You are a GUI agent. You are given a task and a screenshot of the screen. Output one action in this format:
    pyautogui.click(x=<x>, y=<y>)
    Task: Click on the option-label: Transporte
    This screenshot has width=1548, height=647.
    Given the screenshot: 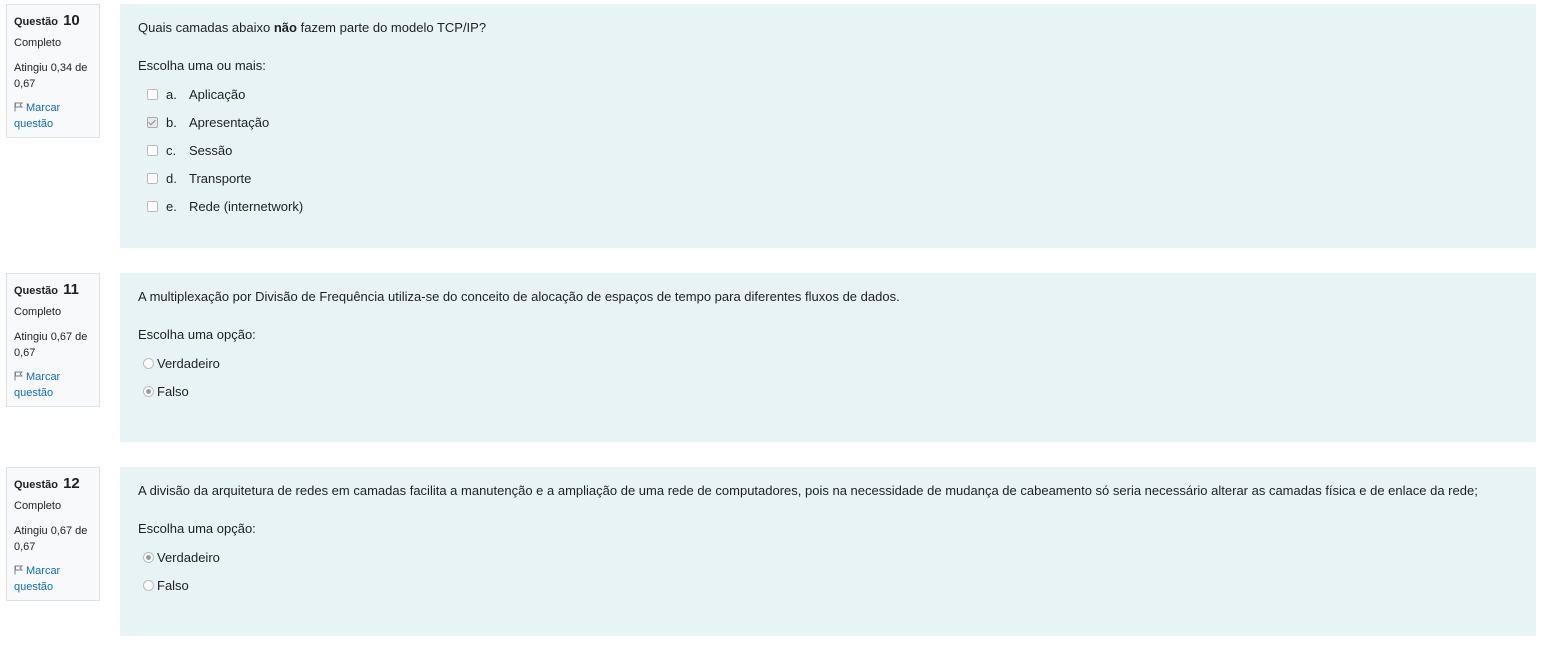 What is the action you would take?
    pyautogui.click(x=220, y=178)
    